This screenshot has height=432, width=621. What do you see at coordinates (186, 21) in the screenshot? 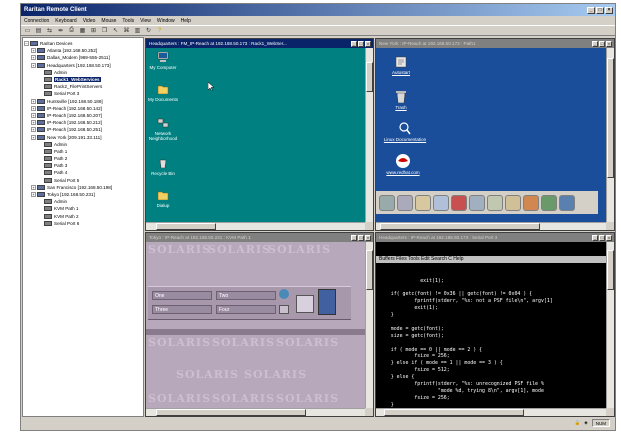
I see `menu-help: Help` at bounding box center [186, 21].